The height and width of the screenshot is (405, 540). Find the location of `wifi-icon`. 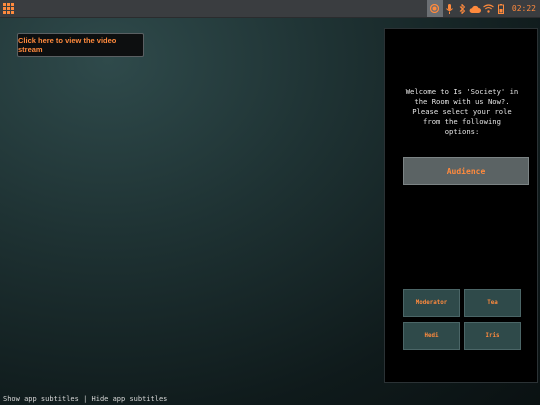

wifi-icon is located at coordinates (488, 8).